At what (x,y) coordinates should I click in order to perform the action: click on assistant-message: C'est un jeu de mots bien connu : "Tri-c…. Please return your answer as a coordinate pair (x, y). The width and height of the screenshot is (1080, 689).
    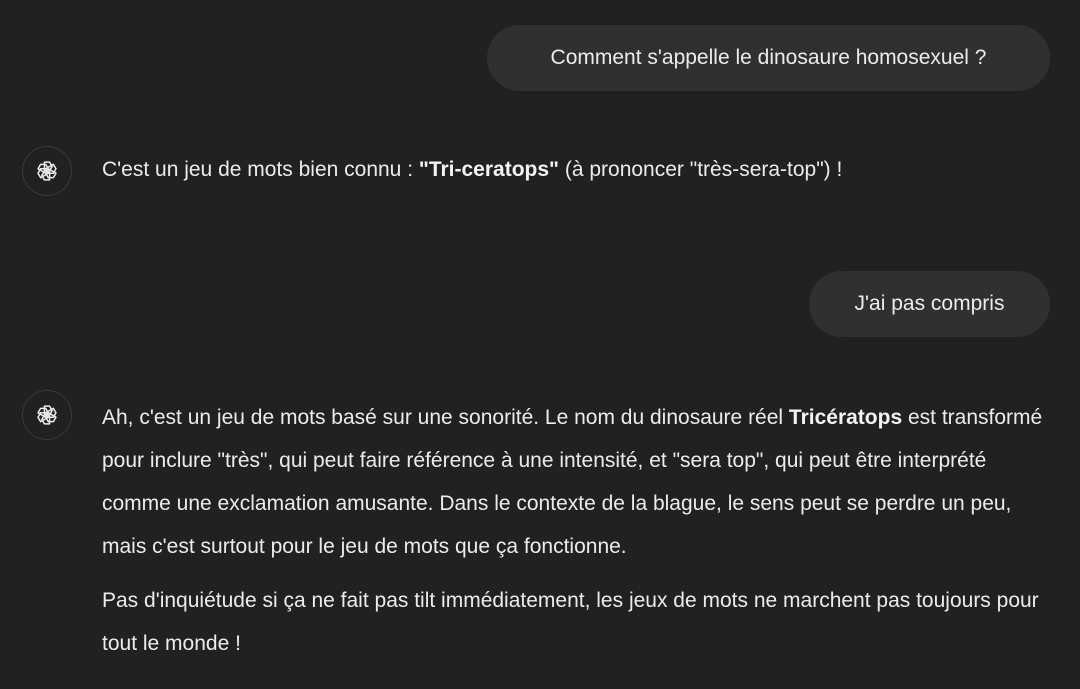
    Looking at the image, I should click on (582, 170).